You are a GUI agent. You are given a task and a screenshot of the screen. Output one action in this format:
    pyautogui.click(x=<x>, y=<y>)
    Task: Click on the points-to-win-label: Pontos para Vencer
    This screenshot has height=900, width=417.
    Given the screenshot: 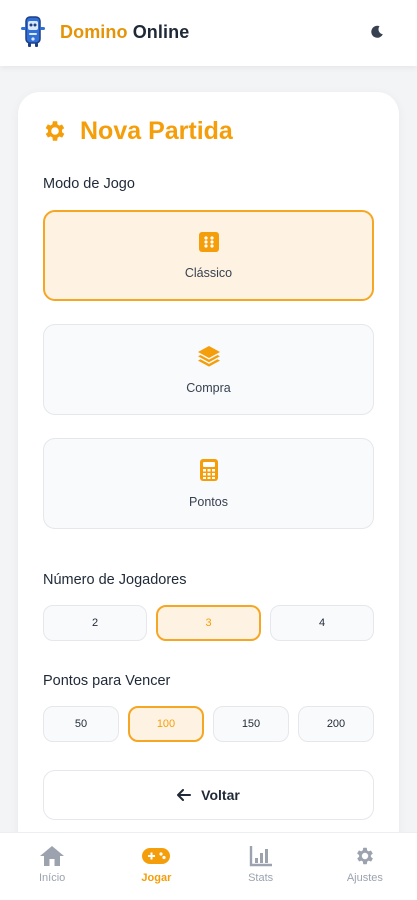 What is the action you would take?
    pyautogui.click(x=107, y=681)
    